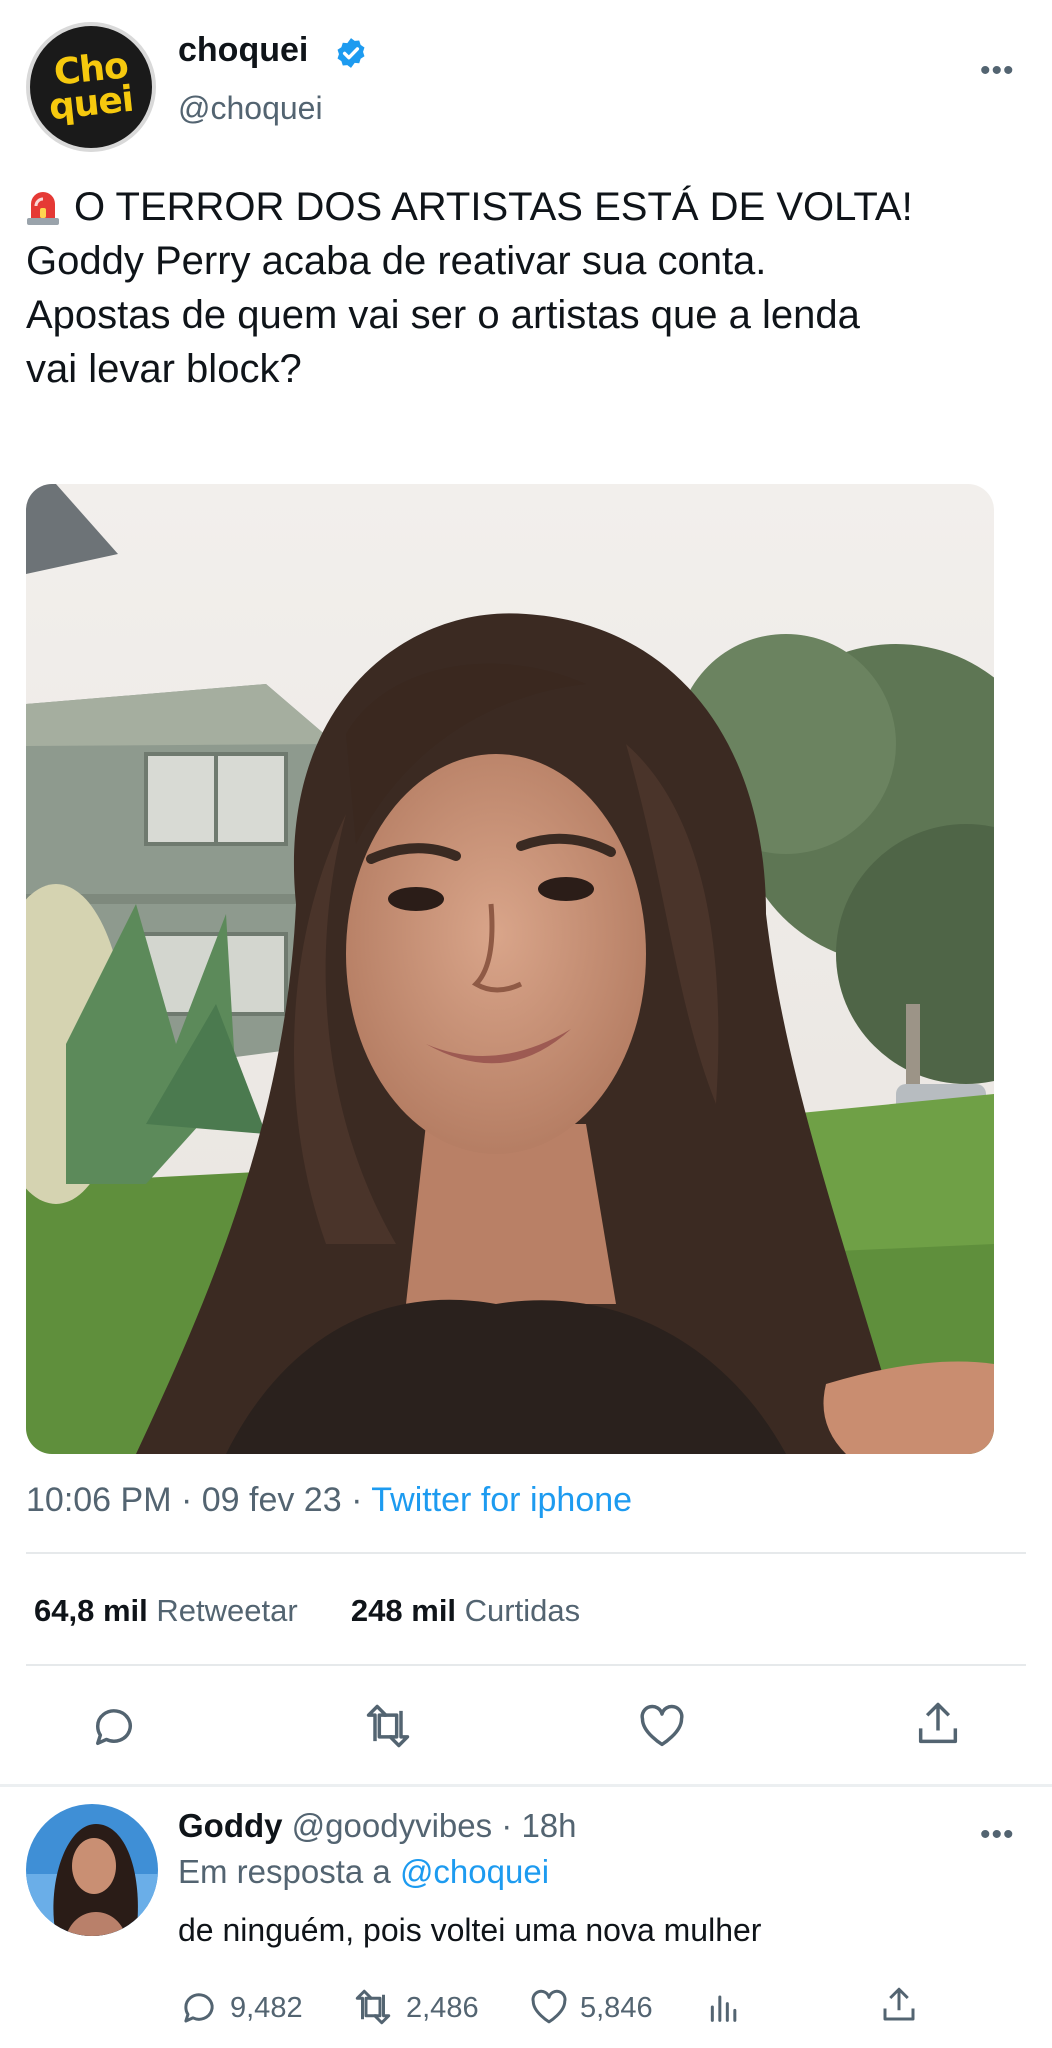 This screenshot has height=2048, width=1052. What do you see at coordinates (351, 53) in the screenshot?
I see `verified-badge-icon` at bounding box center [351, 53].